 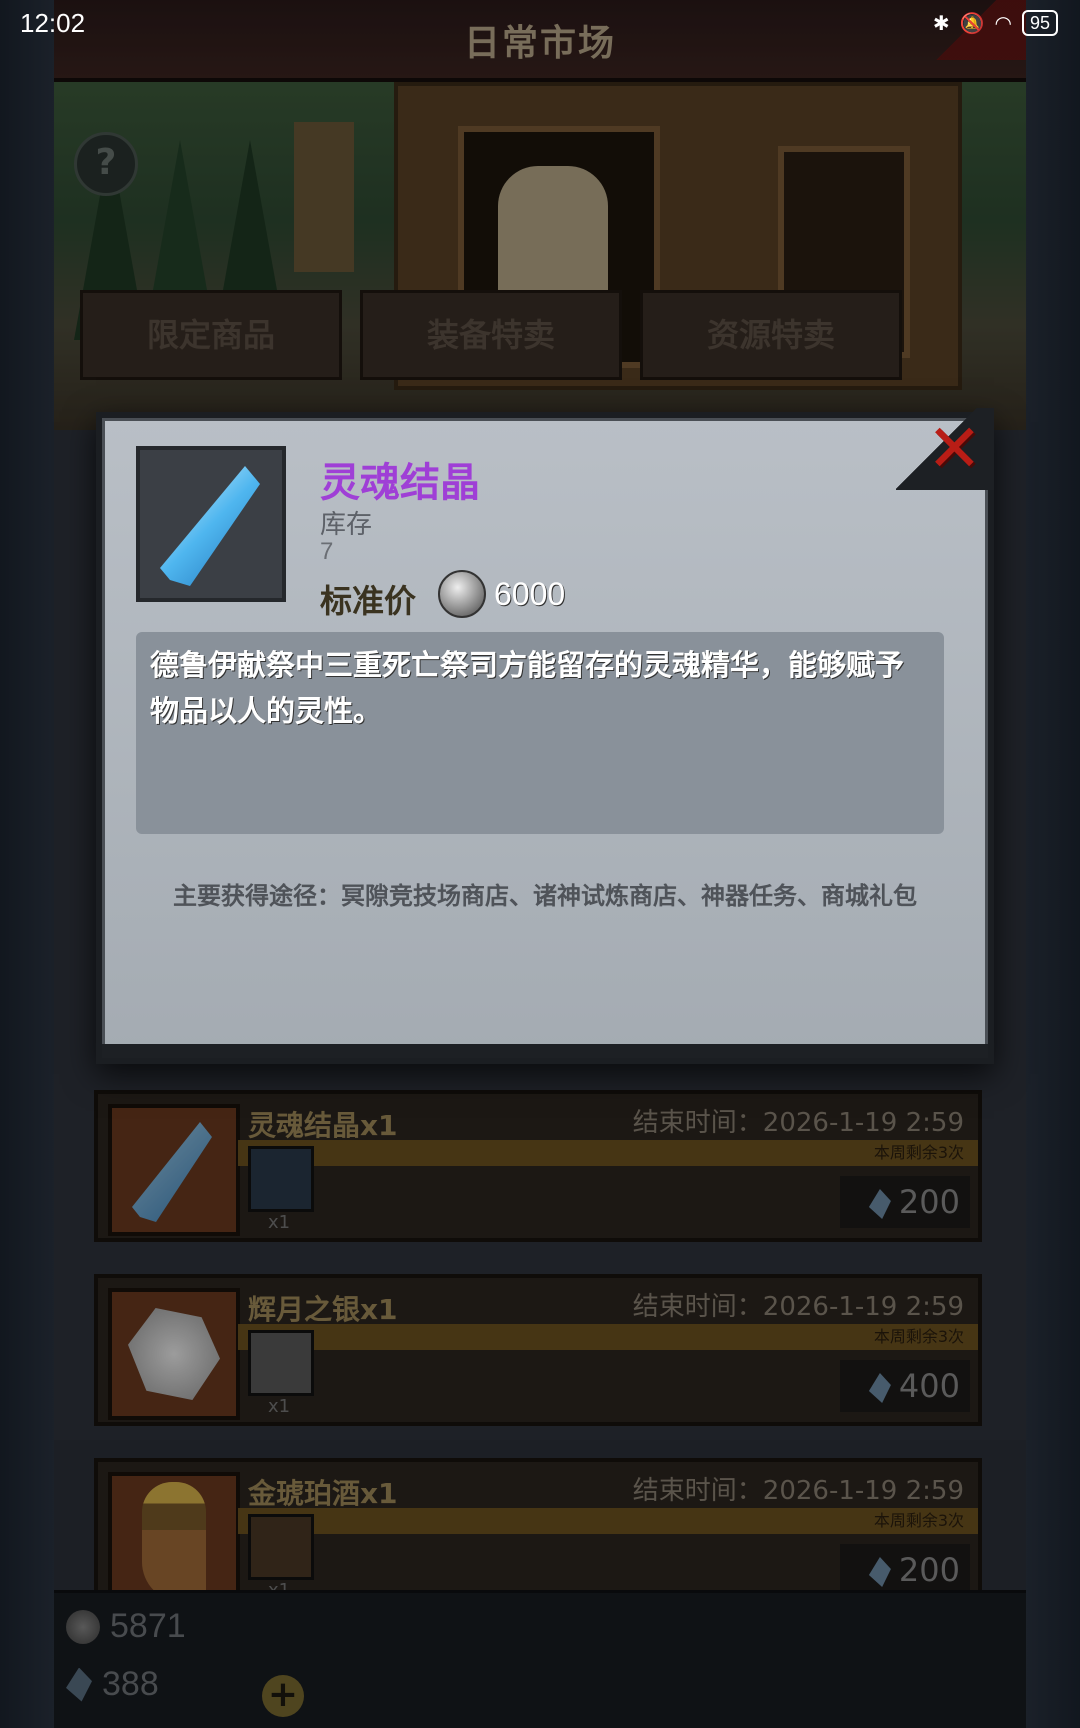 I want to click on item-frame, so click(x=211, y=524).